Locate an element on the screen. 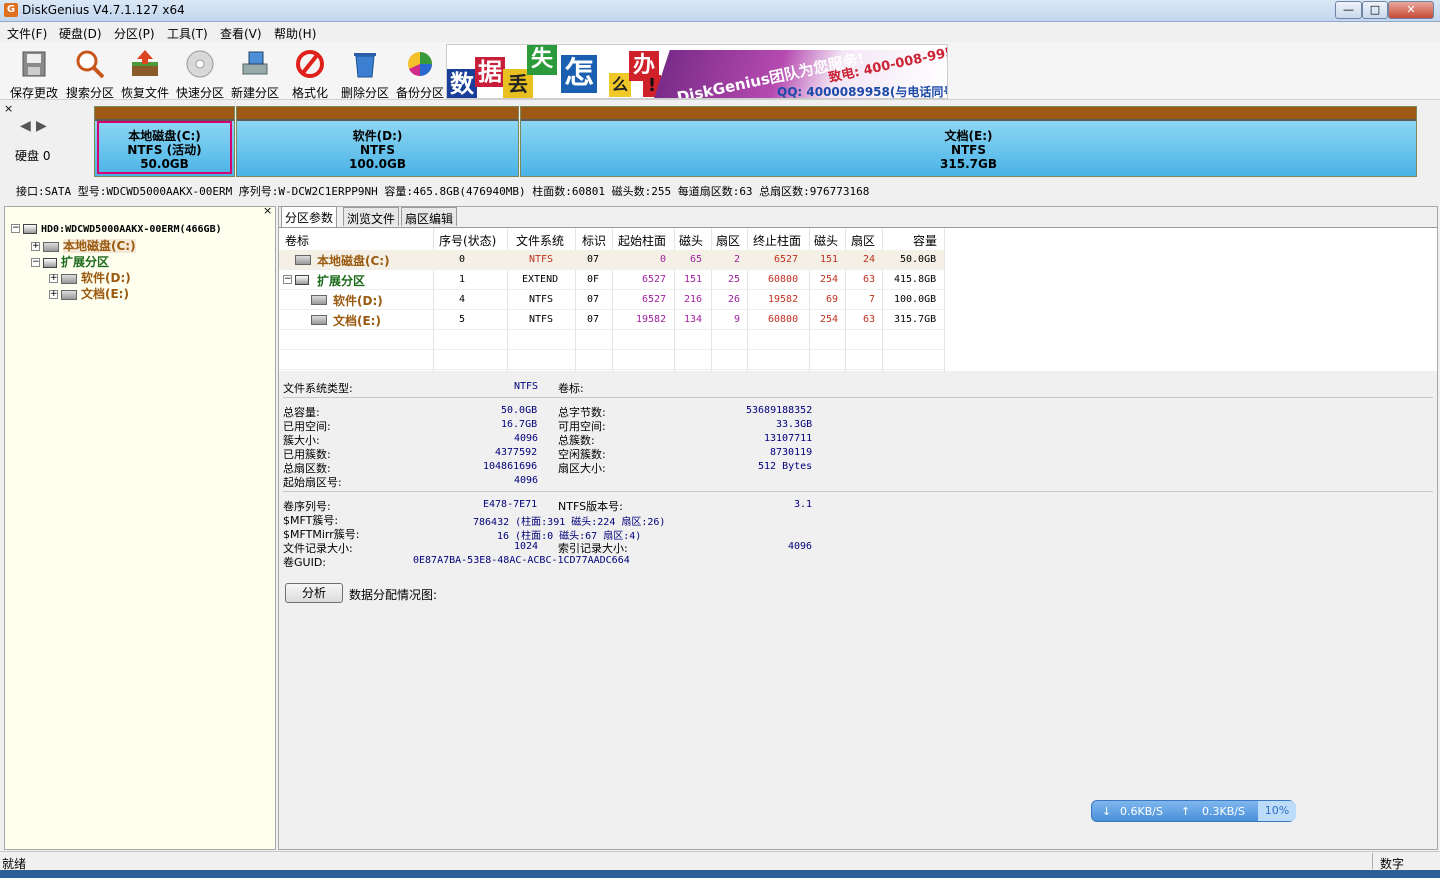 The height and width of the screenshot is (878, 1440). col-header: 起始柱面 is located at coordinates (642, 240).